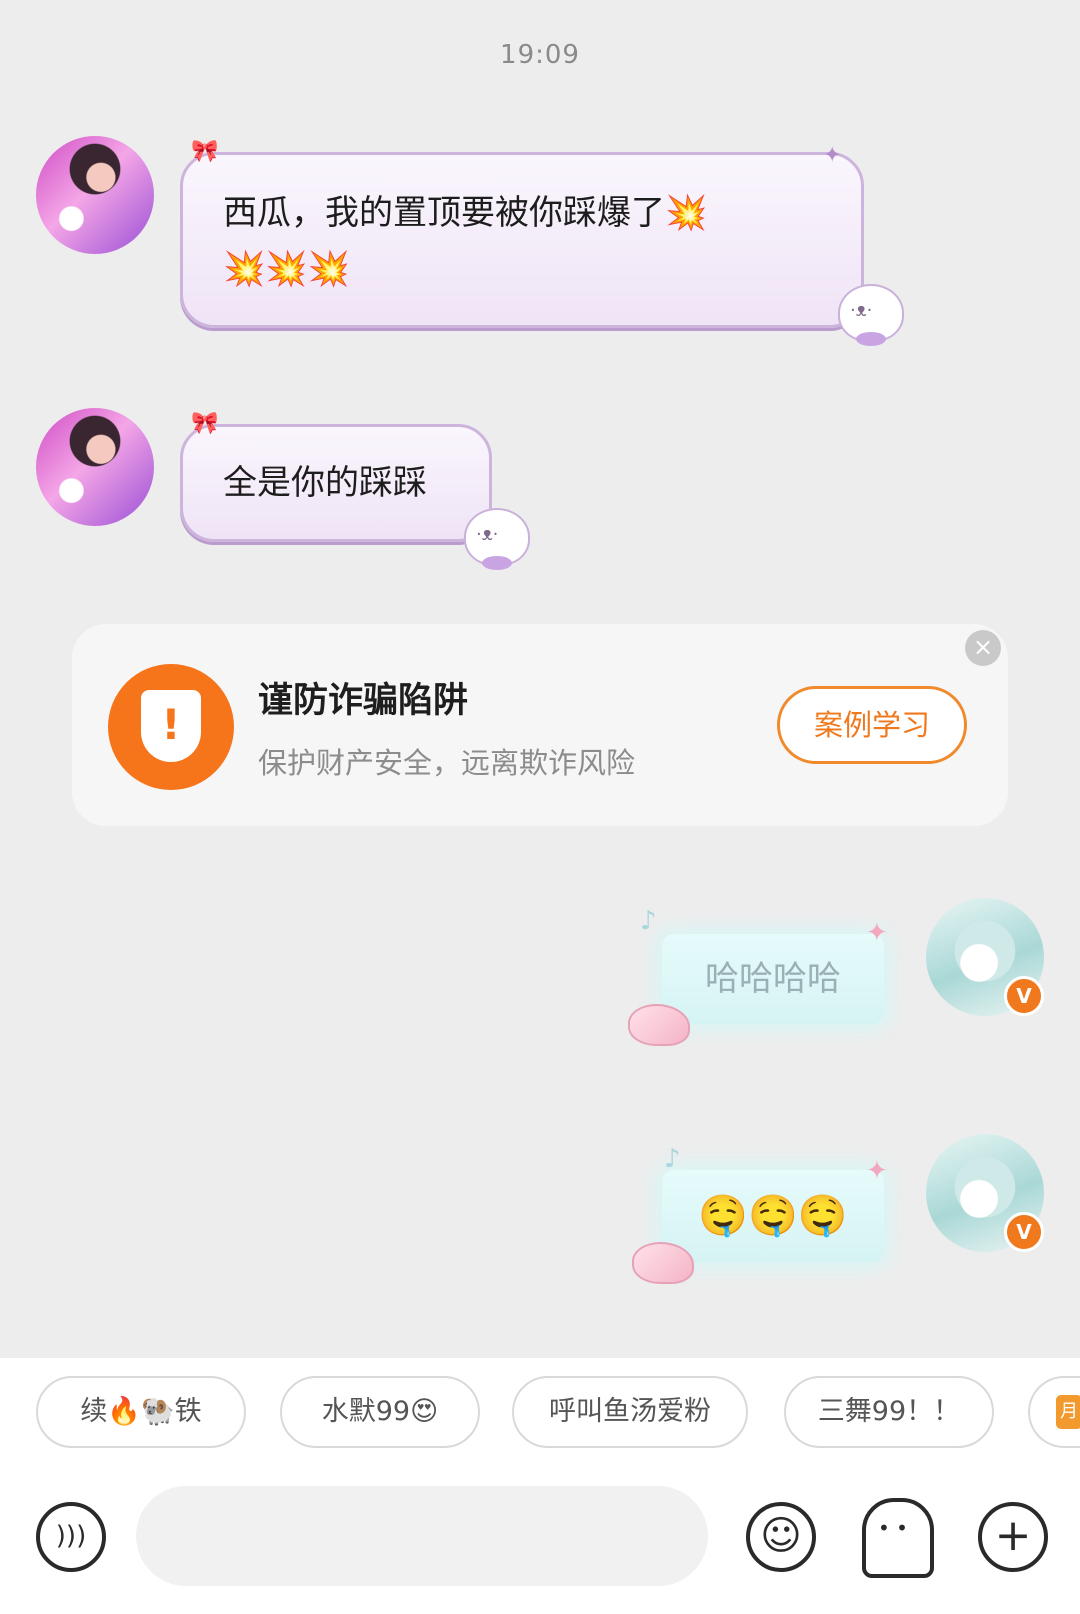 This screenshot has height=1614, width=1080. I want to click on quick-reply-row: 续🔥🐏铁 水默99😍 呼叫鱼汤爱粉 三舞99！！ 月, so click(540, 1412).